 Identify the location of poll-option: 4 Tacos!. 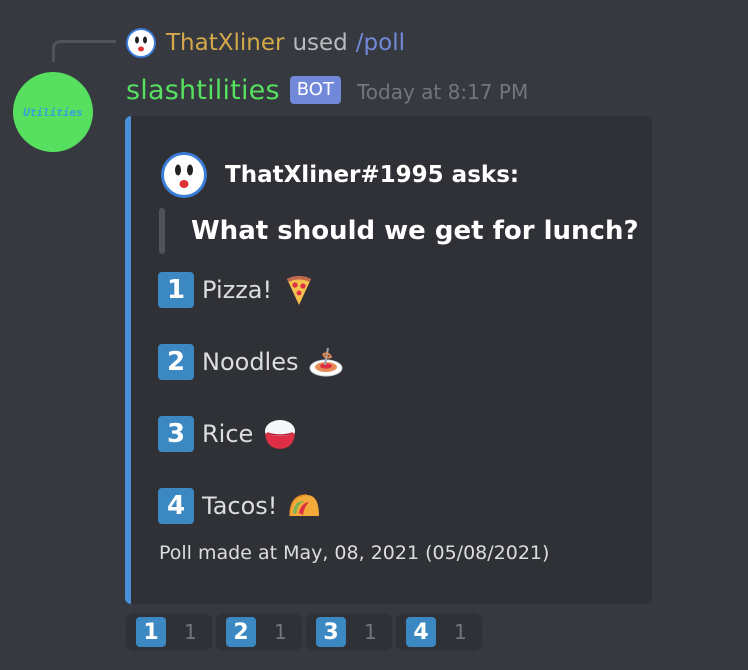
(250, 506).